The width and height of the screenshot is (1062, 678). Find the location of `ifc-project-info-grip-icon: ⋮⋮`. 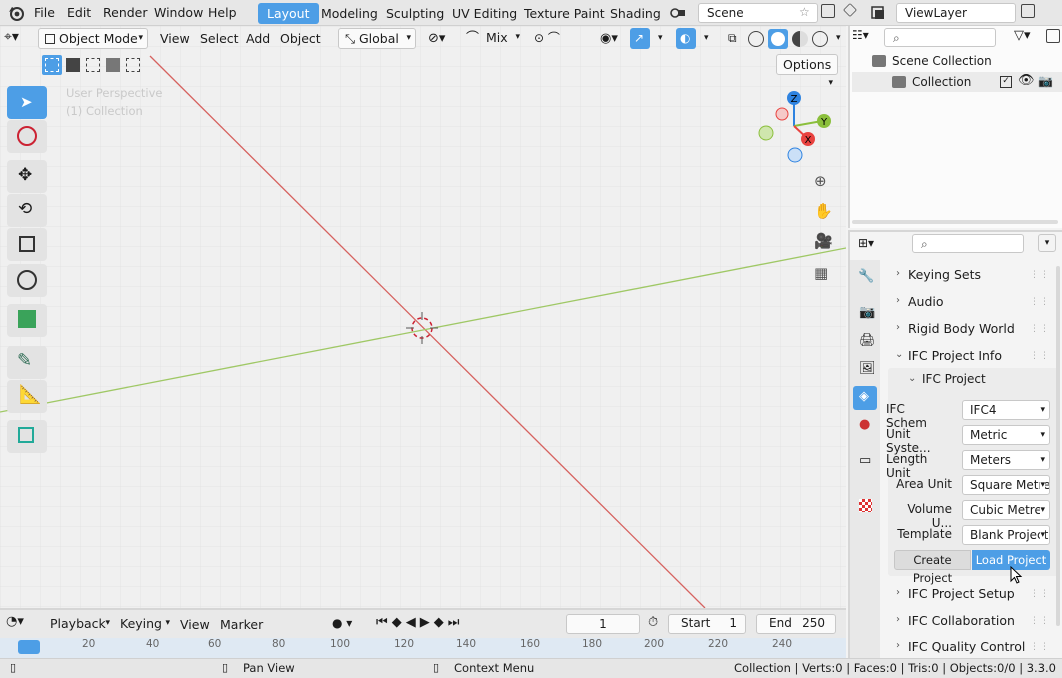

ifc-project-info-grip-icon: ⋮⋮ is located at coordinates (1040, 356).